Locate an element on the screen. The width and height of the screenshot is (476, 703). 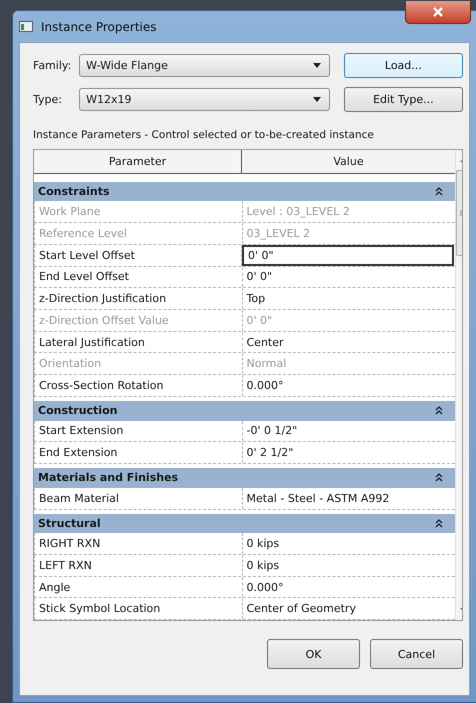
parameter-name: Cross-Section Rotation is located at coordinates (138, 385).